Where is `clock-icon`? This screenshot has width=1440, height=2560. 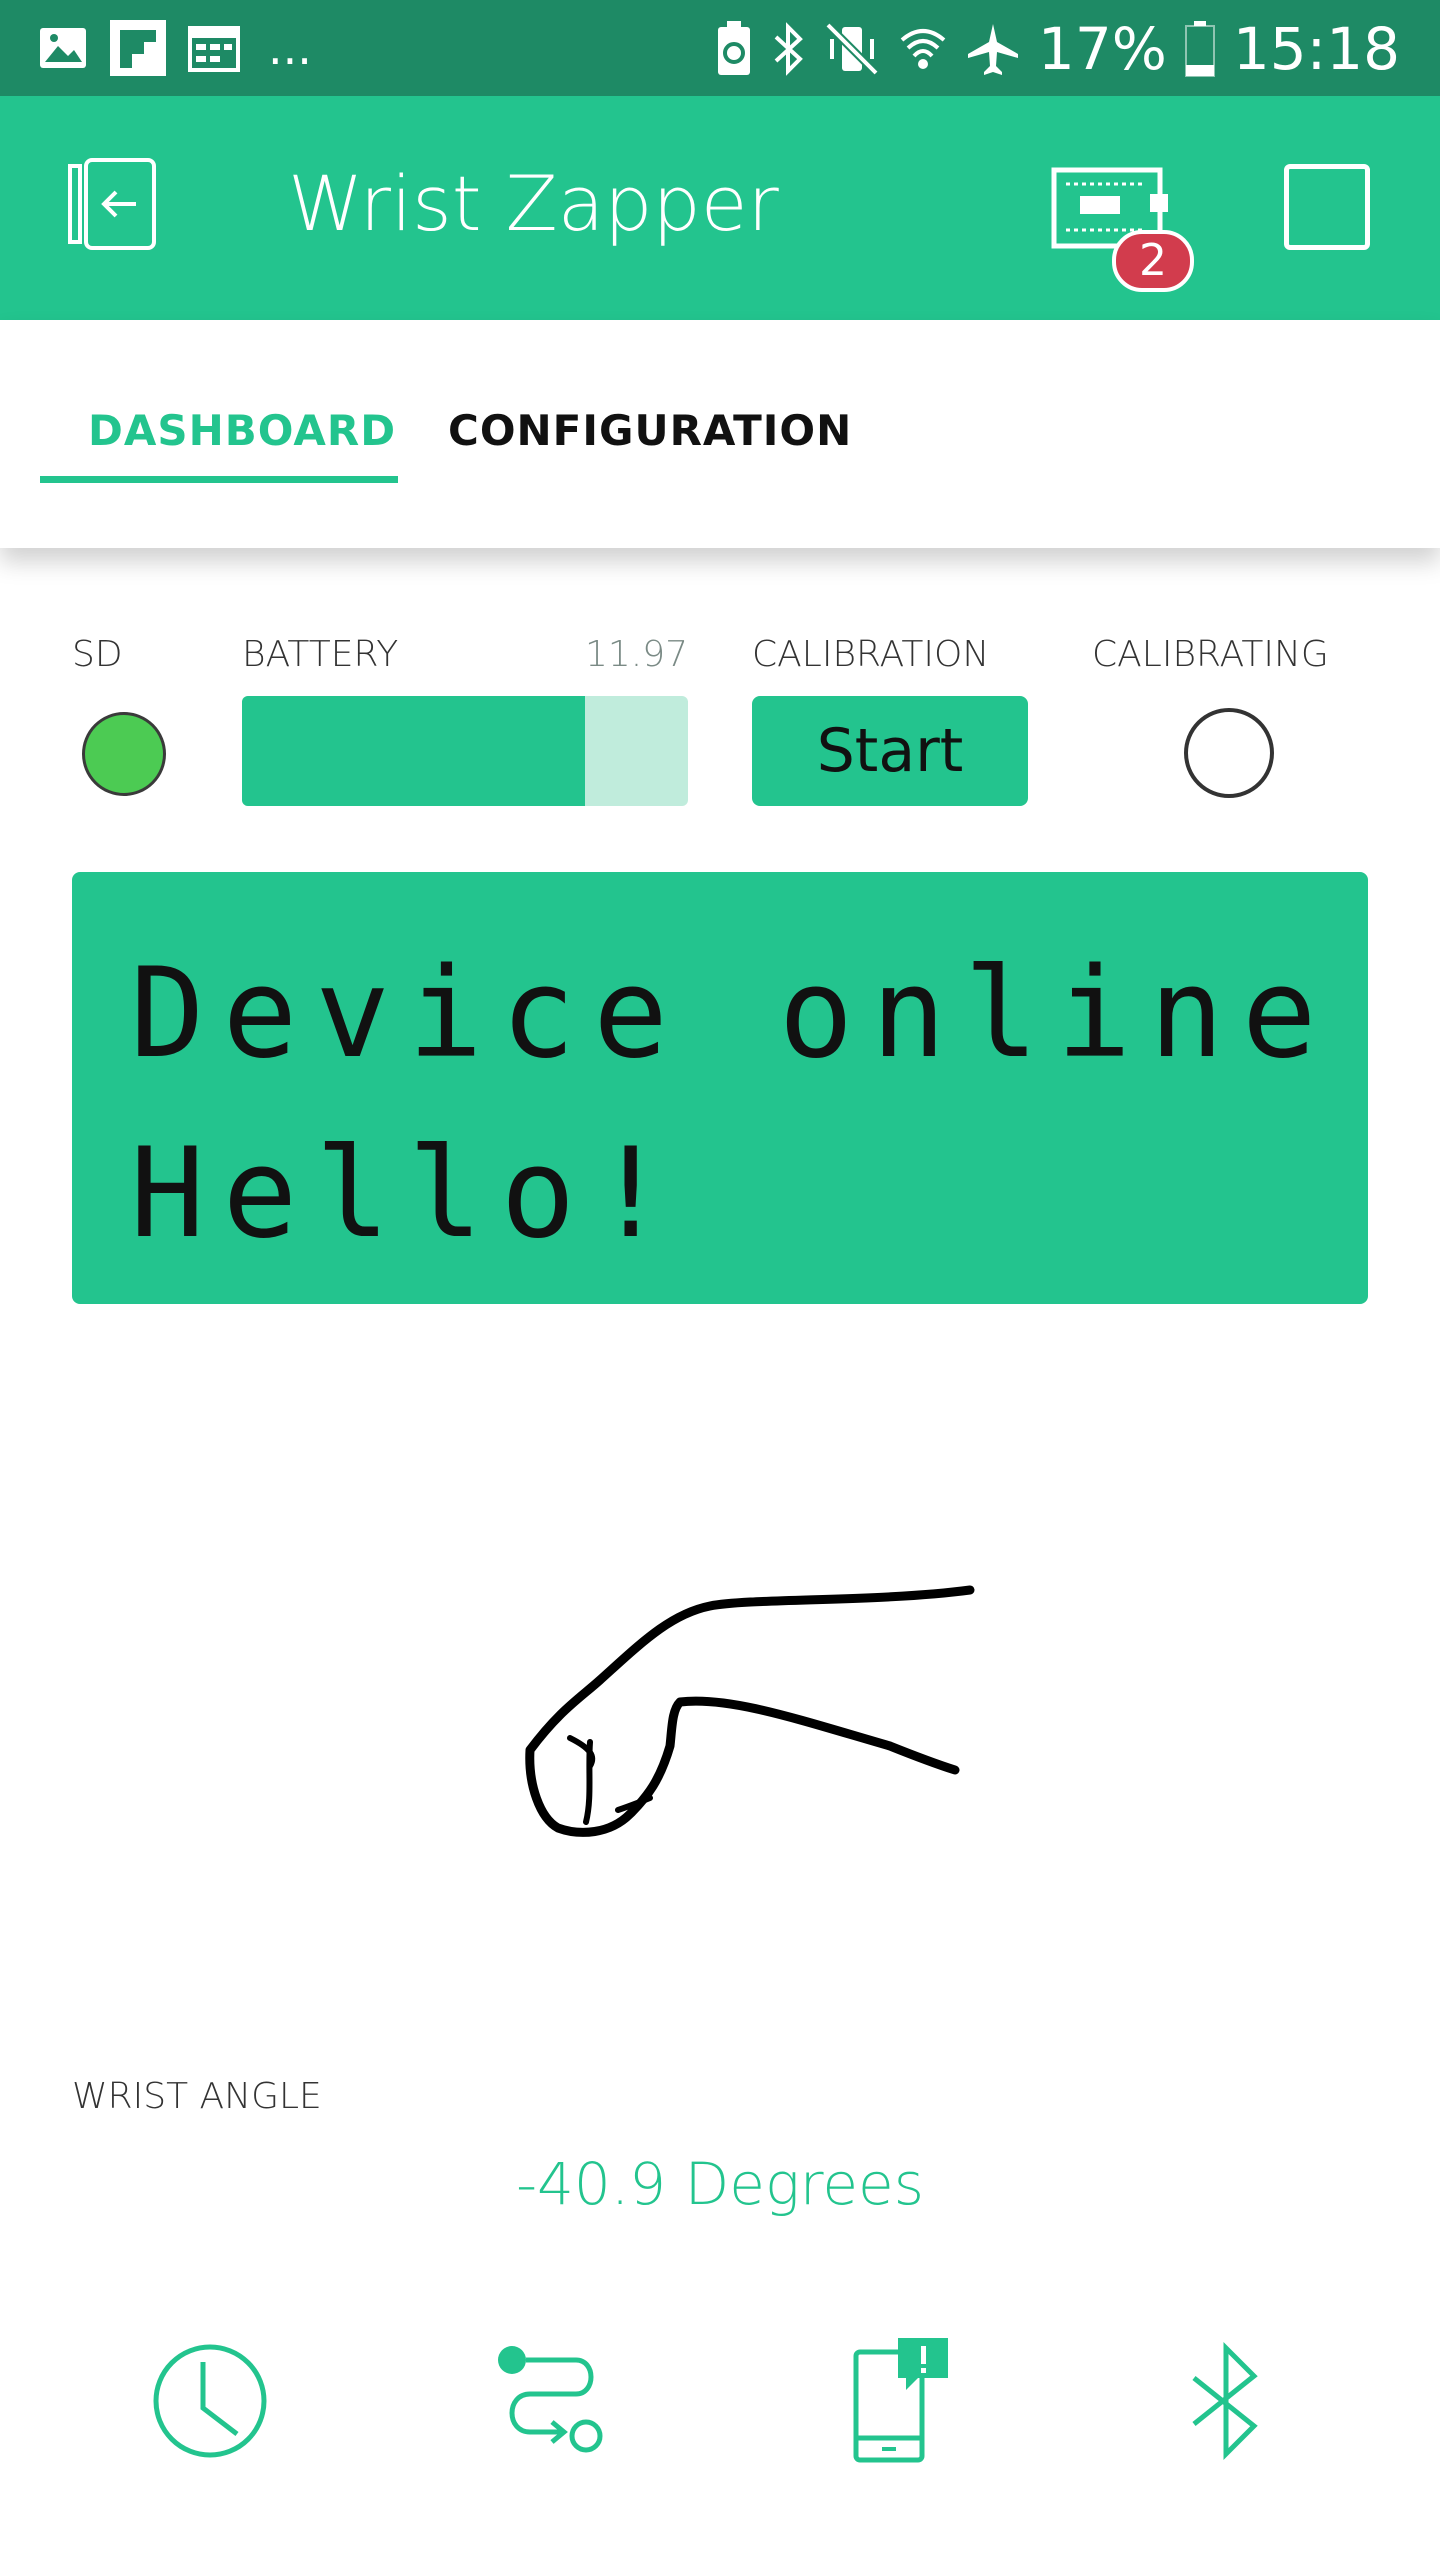 clock-icon is located at coordinates (210, 2401).